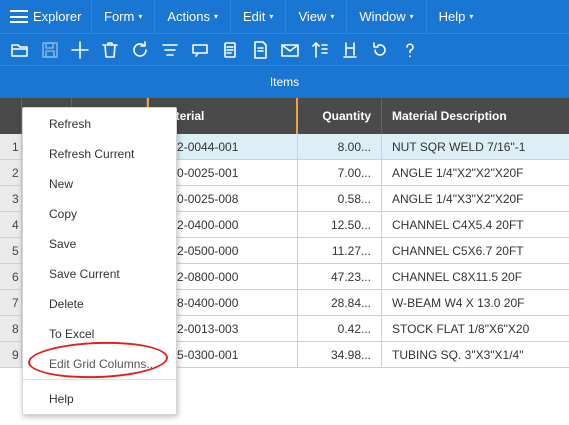  Describe the element at coordinates (254, 16) in the screenshot. I see `menu-edit-label: Edit` at that location.